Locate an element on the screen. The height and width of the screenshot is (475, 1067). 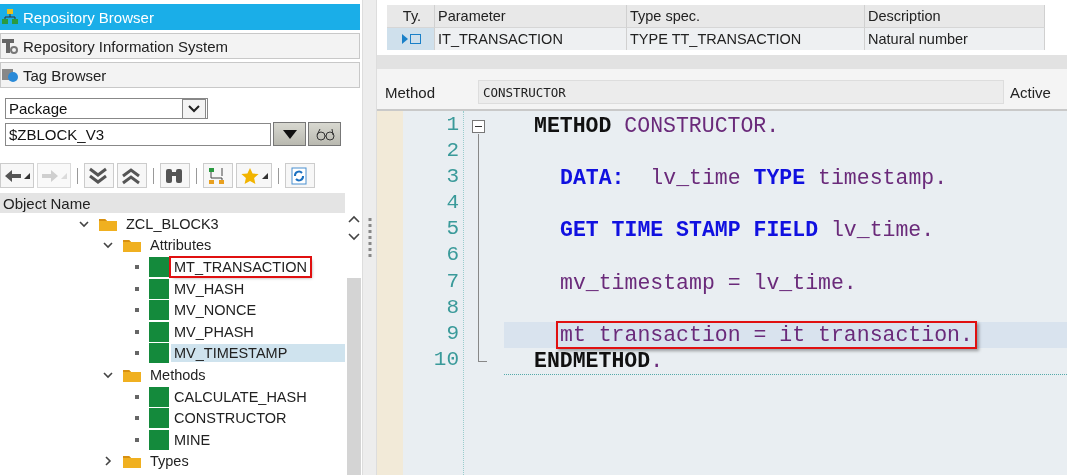
tree-item: MV_HASH is located at coordinates (209, 288).